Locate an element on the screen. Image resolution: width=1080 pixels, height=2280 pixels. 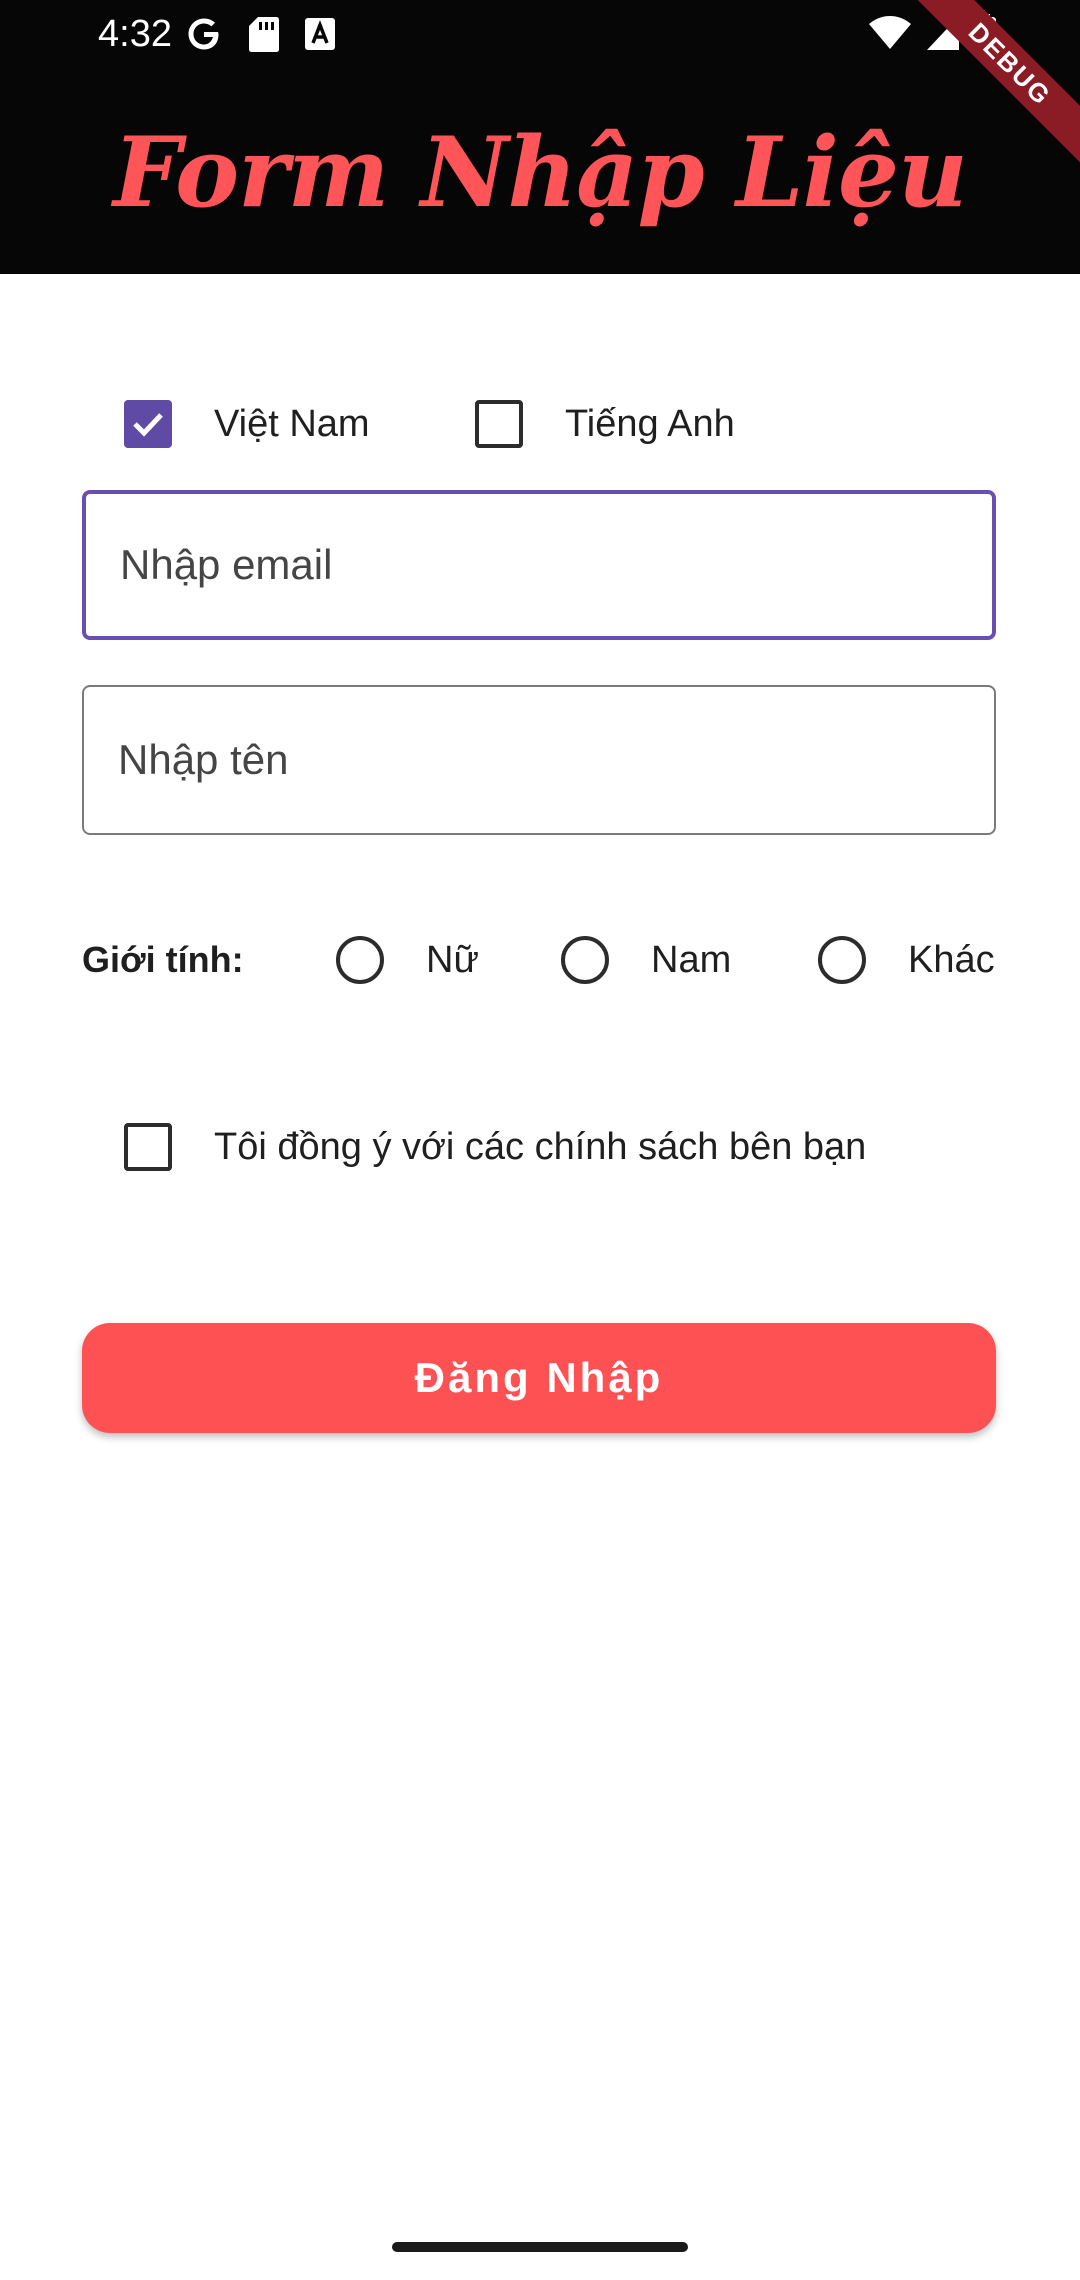
email-field is located at coordinates (540, 565).